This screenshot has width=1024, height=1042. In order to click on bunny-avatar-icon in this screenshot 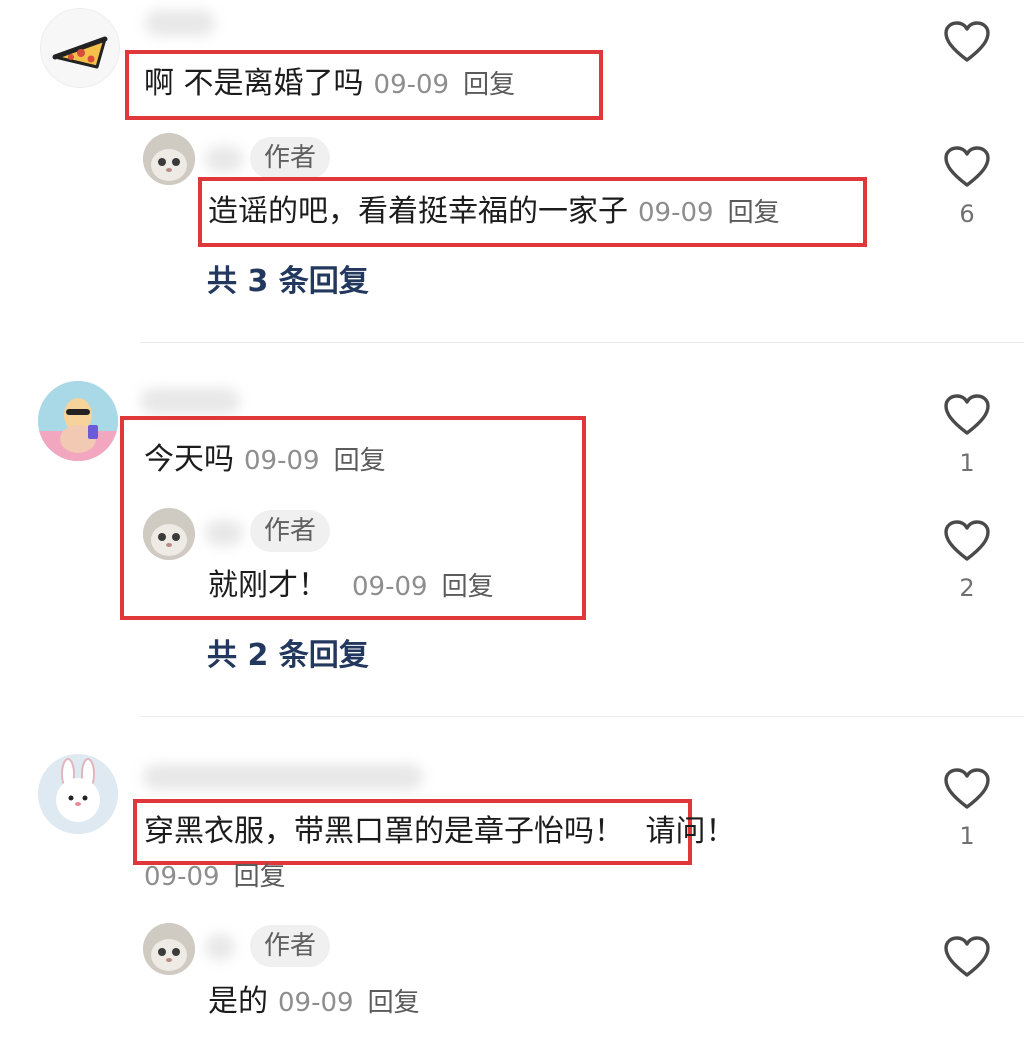, I will do `click(78, 794)`.